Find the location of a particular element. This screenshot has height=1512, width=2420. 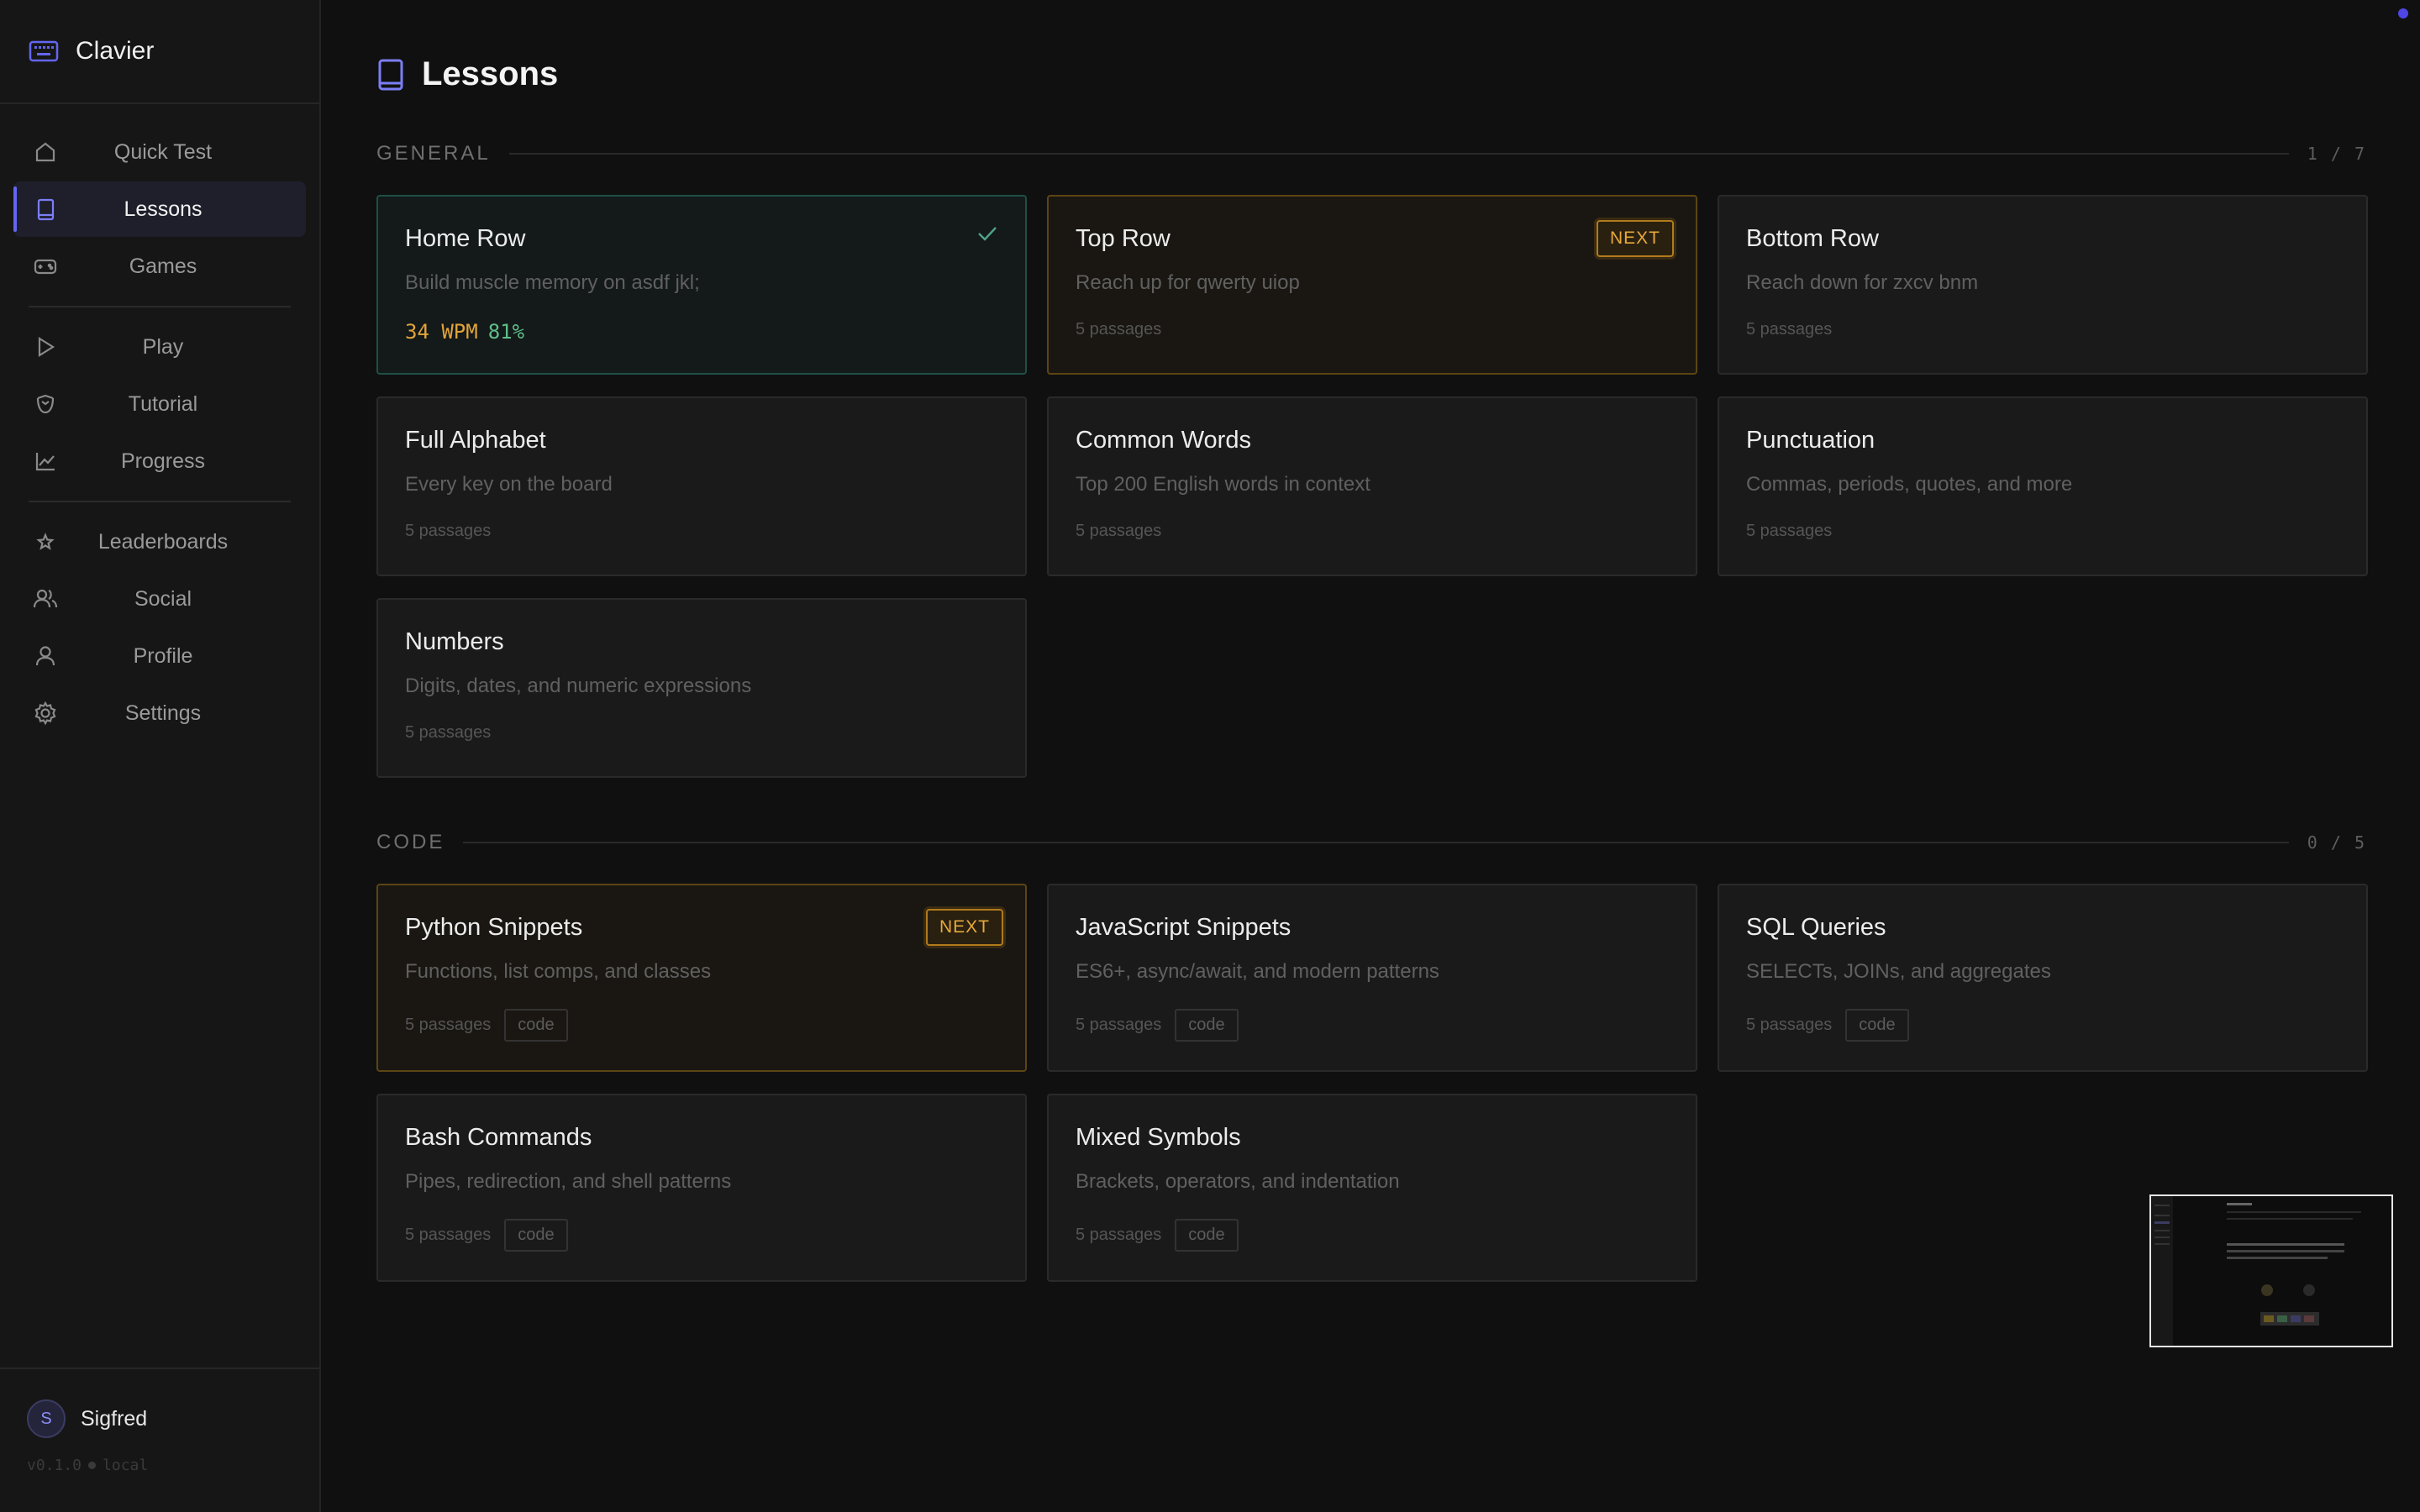

brand: Clavier is located at coordinates (159, 52).